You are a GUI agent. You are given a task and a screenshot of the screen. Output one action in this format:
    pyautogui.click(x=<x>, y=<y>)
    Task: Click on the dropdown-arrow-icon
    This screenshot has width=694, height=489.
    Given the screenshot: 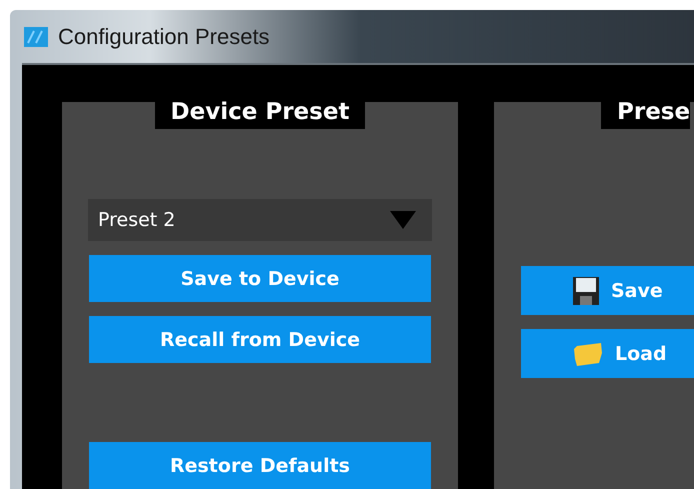 What is the action you would take?
    pyautogui.click(x=403, y=220)
    